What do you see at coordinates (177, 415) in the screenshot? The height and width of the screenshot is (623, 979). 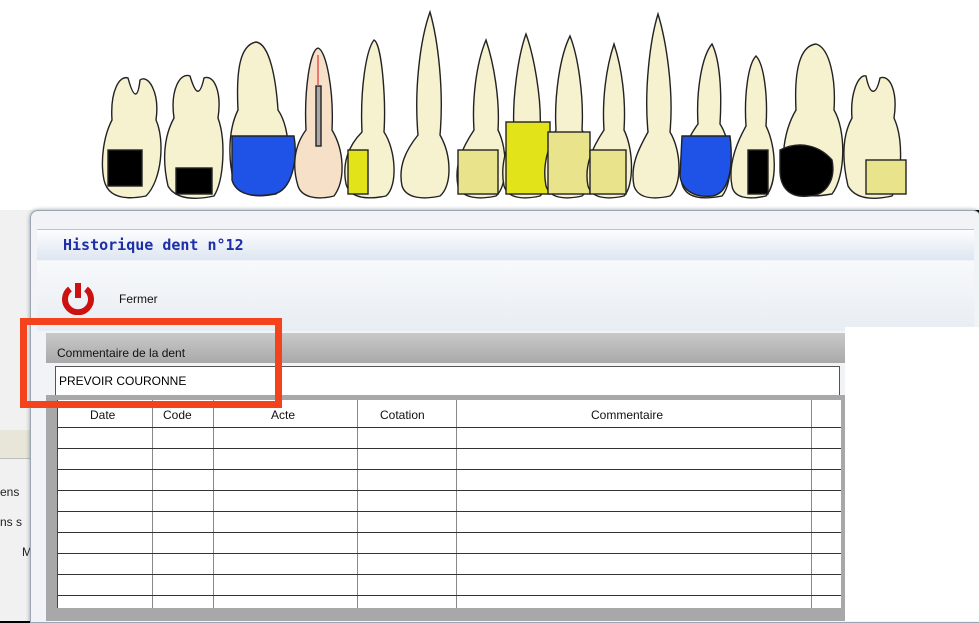 I see `column-header-code: Code` at bounding box center [177, 415].